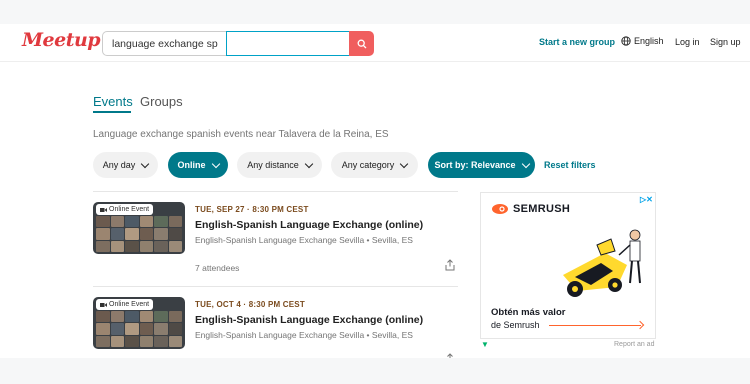 The width and height of the screenshot is (750, 384). Describe the element at coordinates (191, 165) in the screenshot. I see `filter-type-label: Online` at that location.